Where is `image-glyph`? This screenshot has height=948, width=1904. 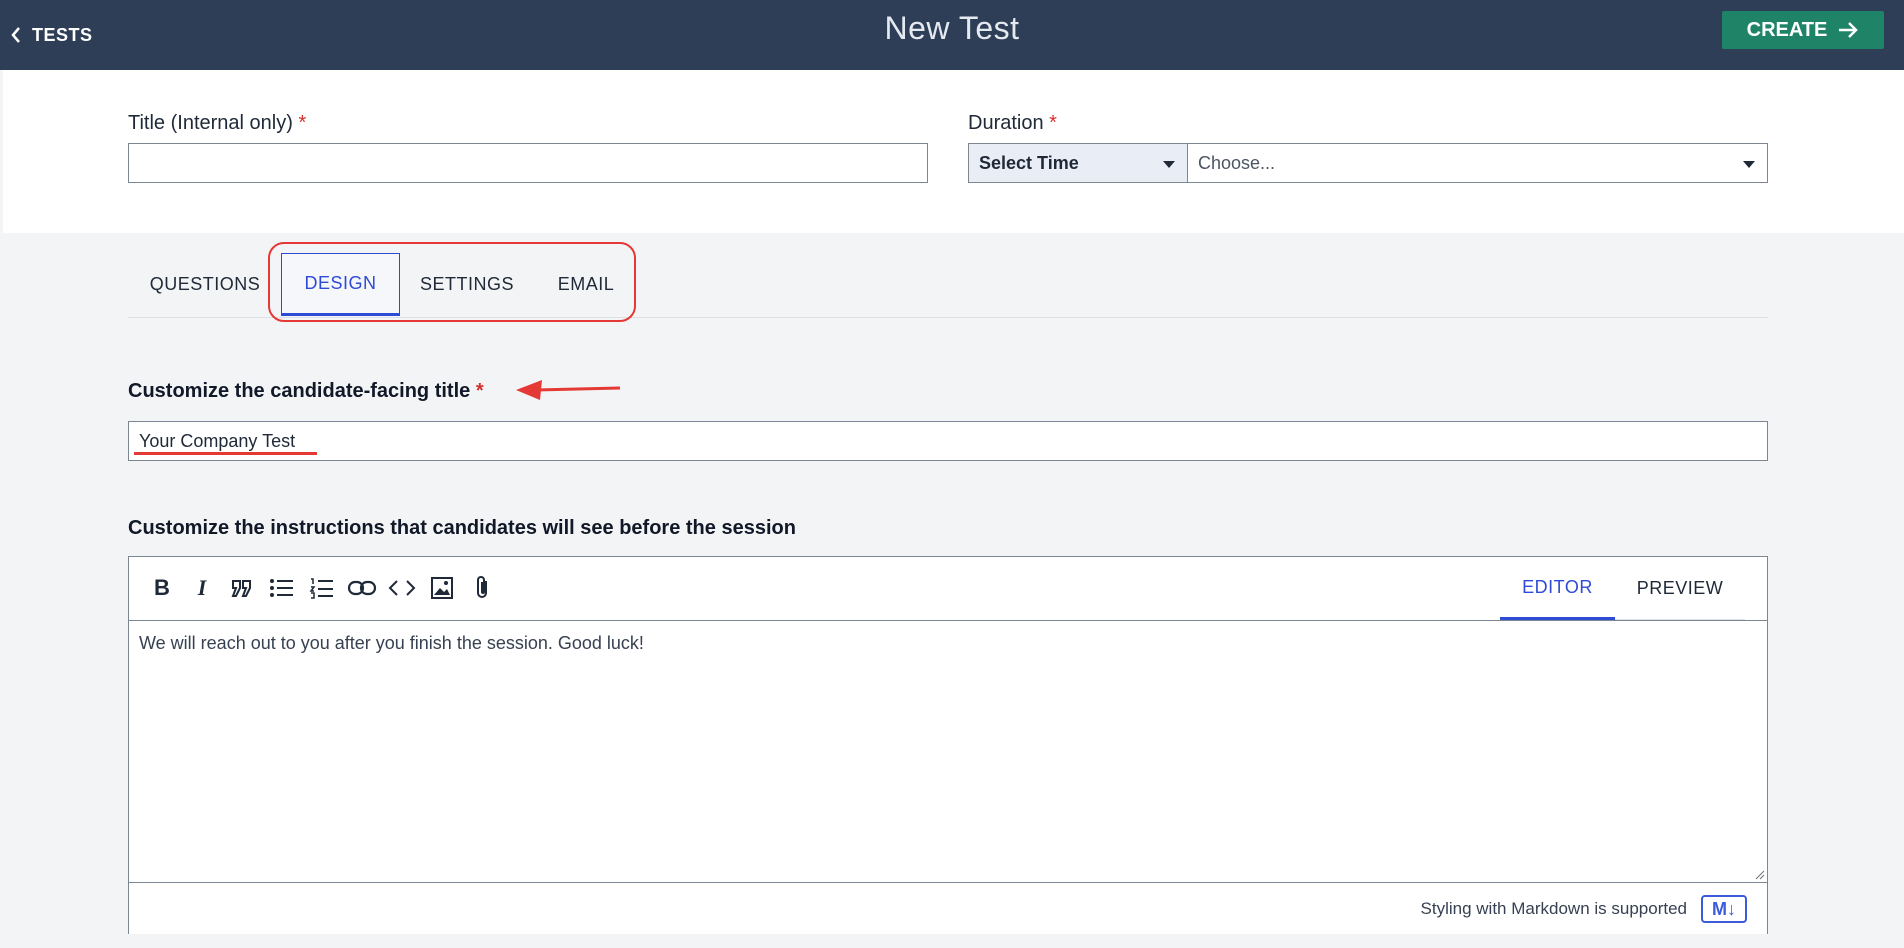
image-glyph is located at coordinates (442, 588).